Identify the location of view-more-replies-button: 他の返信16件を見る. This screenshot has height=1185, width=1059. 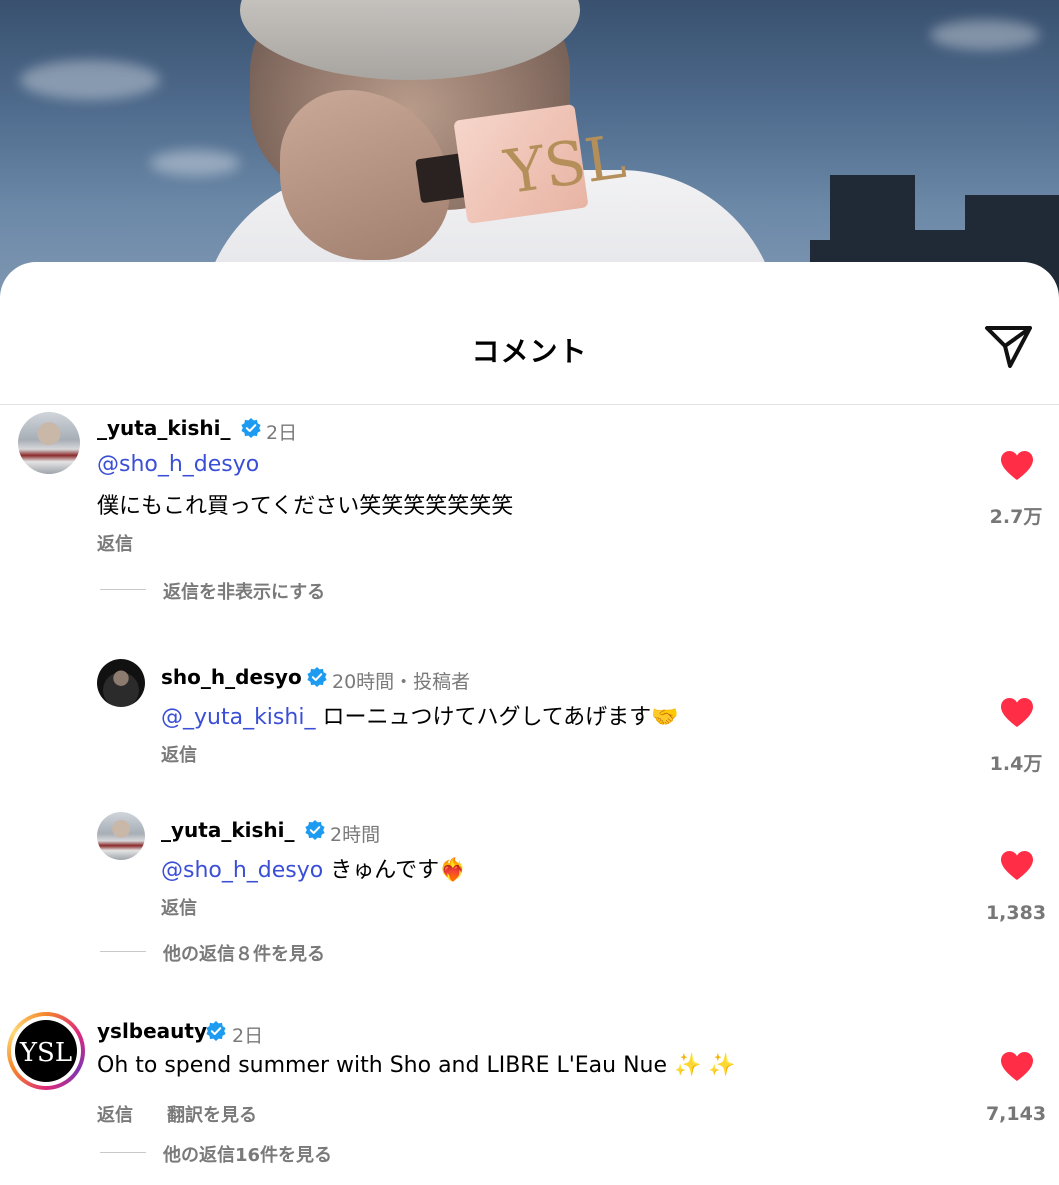
(247, 1154).